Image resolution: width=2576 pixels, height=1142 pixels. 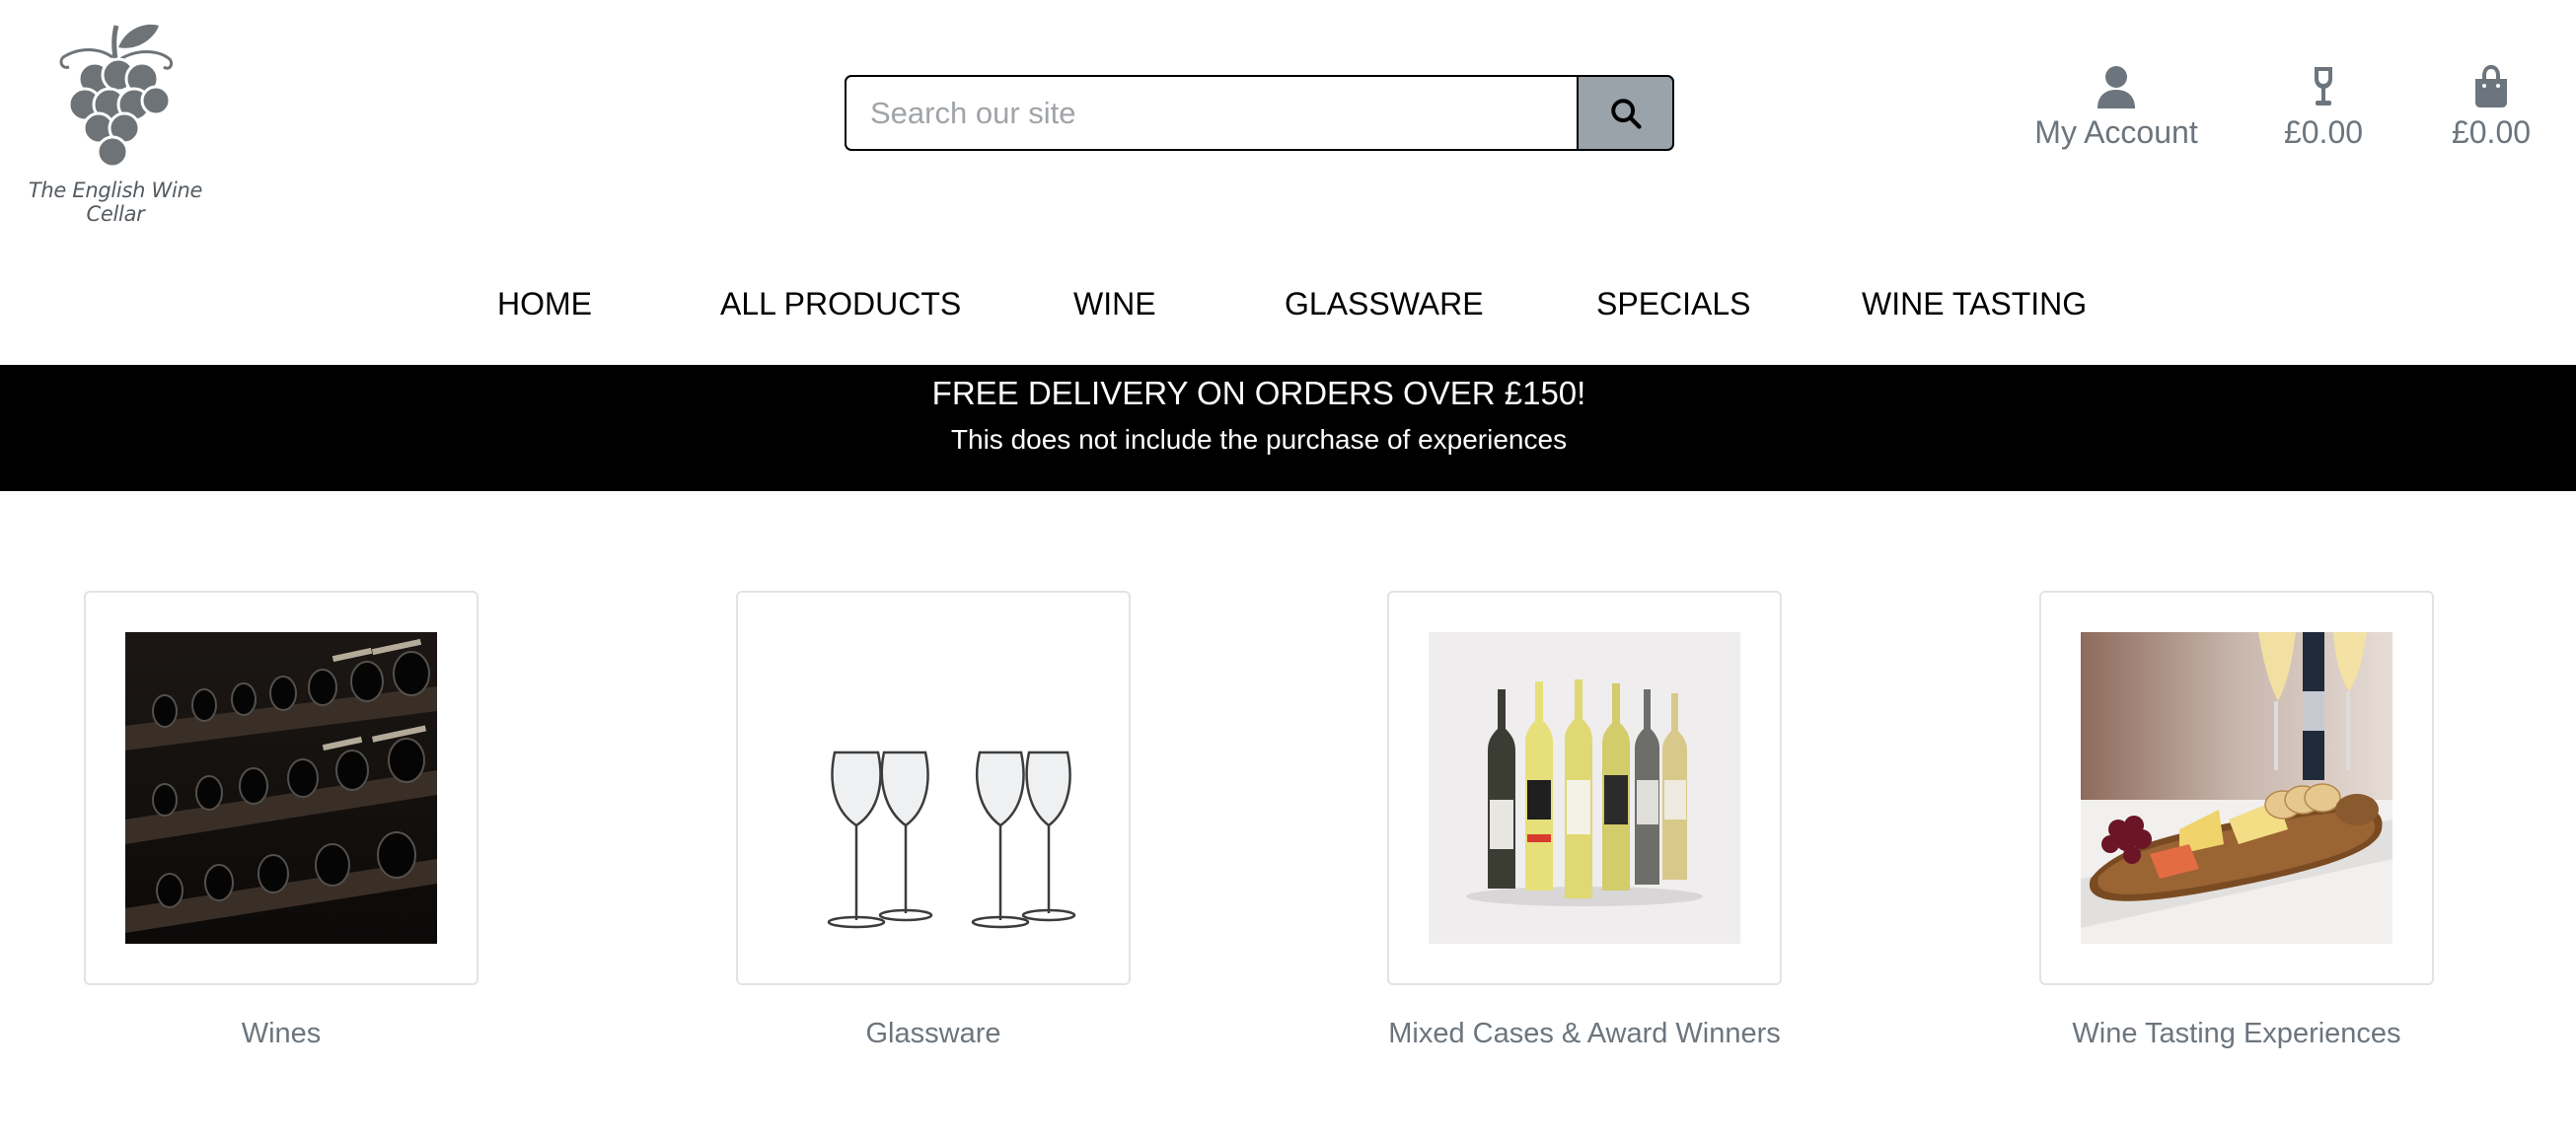 I want to click on wishlist-total: £0.00, so click(x=2323, y=132).